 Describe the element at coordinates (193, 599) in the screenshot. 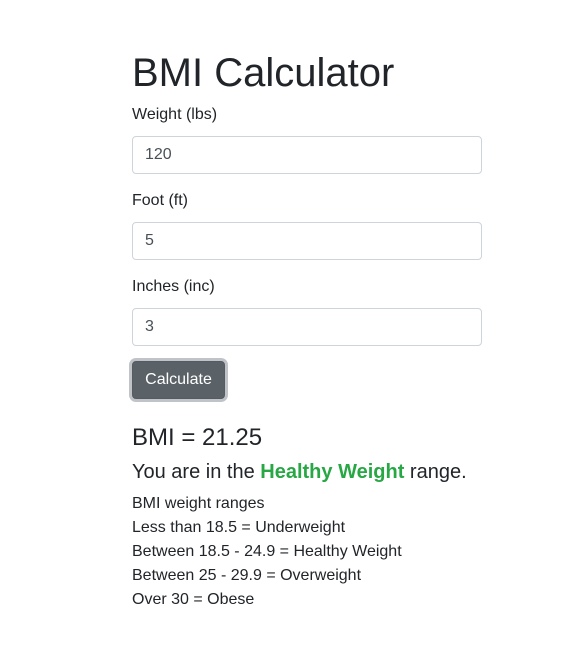

I see `range-item-obese: Over 30 = Obese` at that location.